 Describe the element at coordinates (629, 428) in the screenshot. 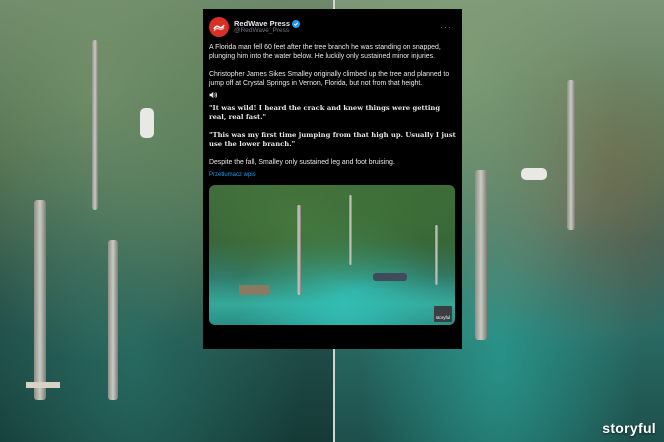

I see `storyful-watermark: storyful` at that location.